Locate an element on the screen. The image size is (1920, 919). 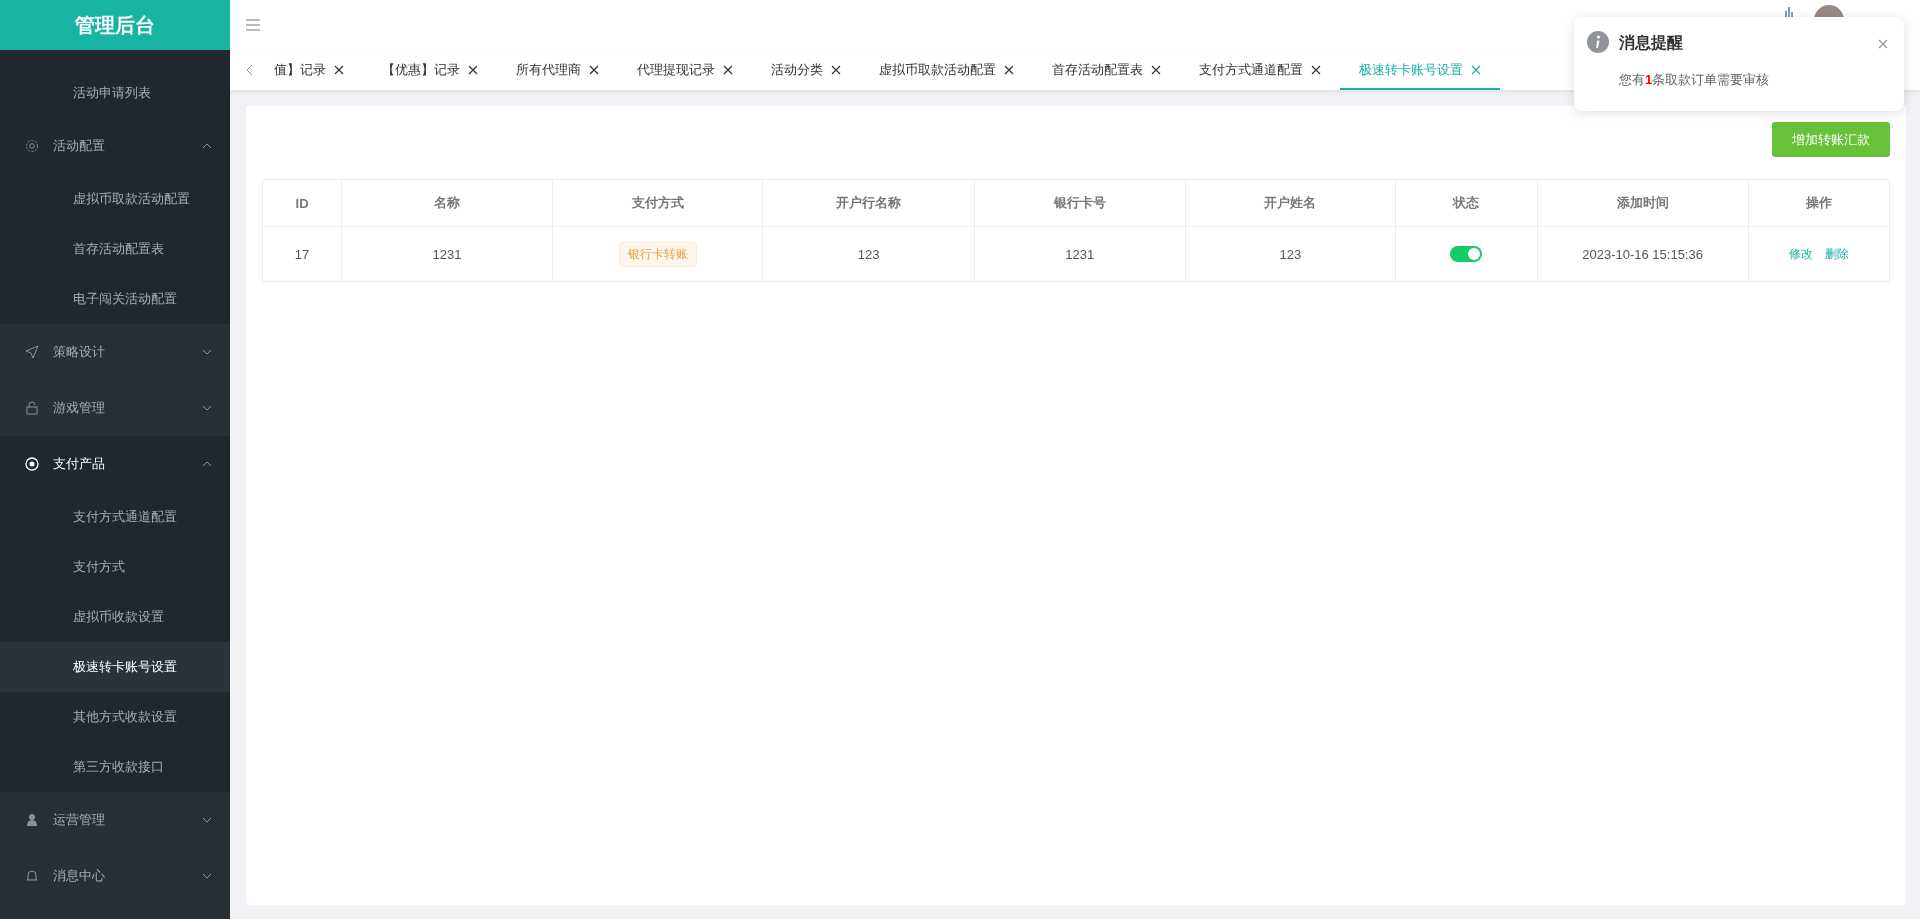
menu-group: 游戏管理 is located at coordinates (115, 408).